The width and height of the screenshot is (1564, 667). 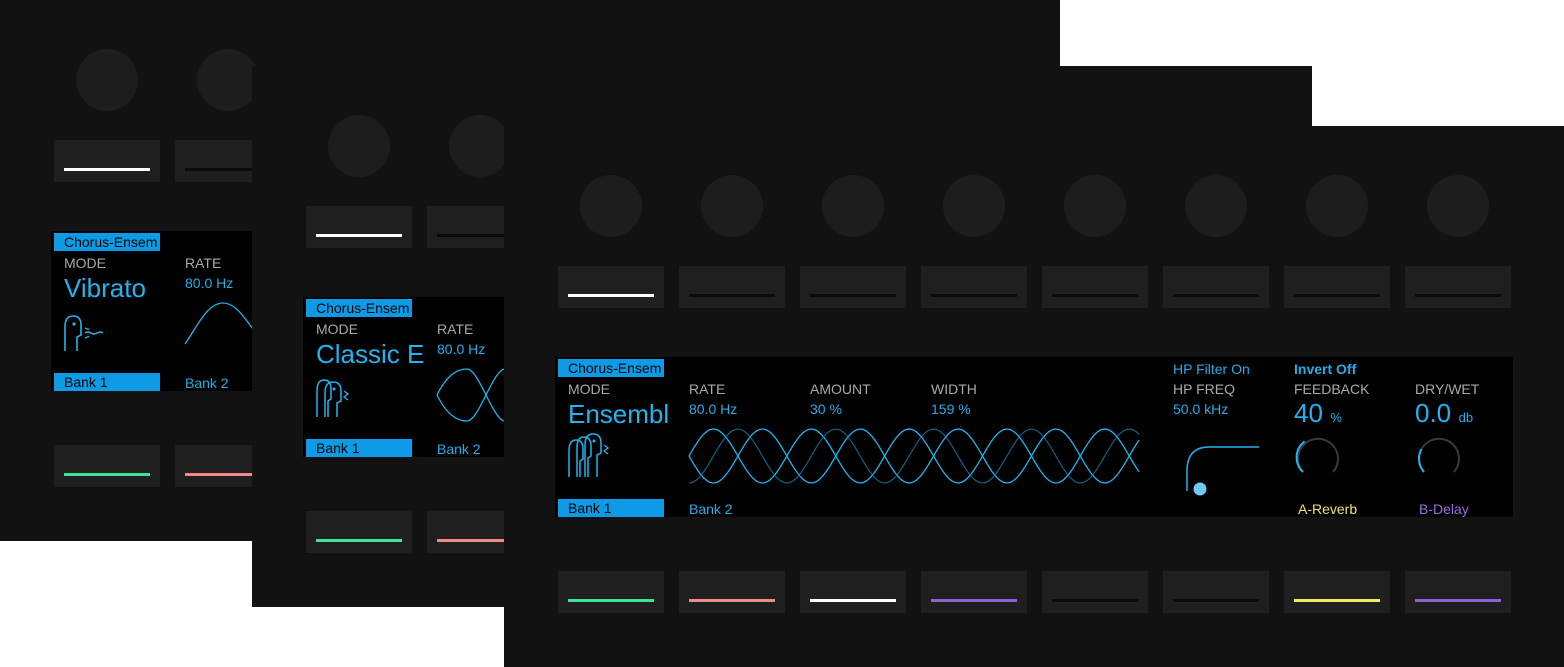 I want to click on feedback-unit: %, so click(x=1336, y=417).